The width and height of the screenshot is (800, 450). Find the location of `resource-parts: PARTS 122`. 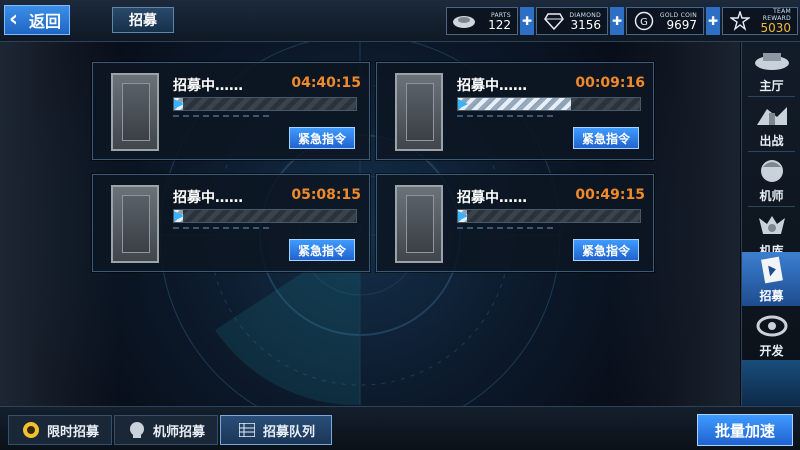

resource-parts: PARTS 122 is located at coordinates (482, 21).